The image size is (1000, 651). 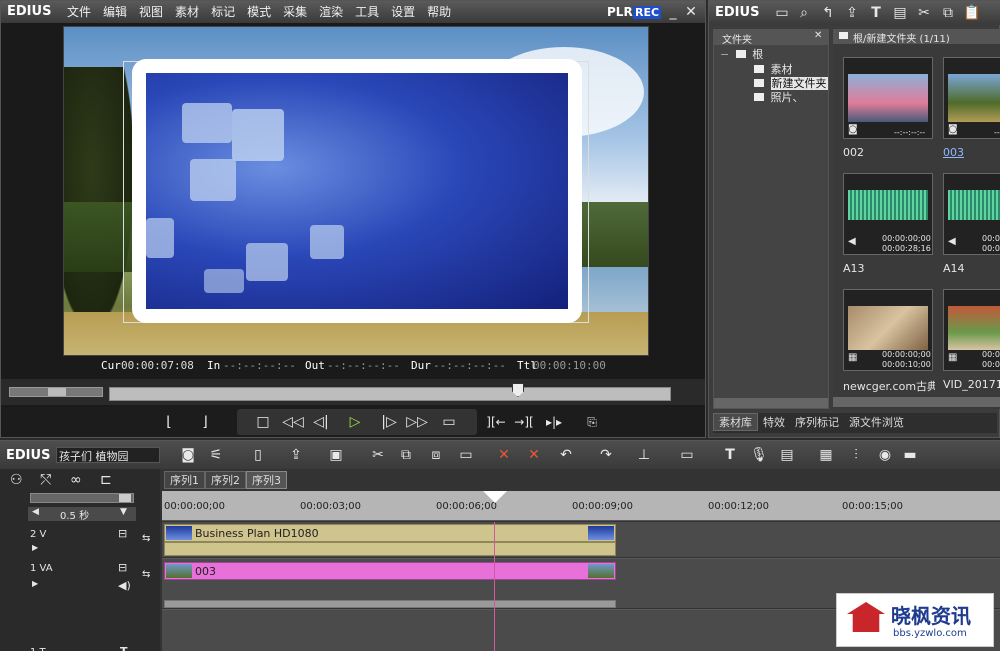 What do you see at coordinates (818, 35) in the screenshot?
I see `folder-close-icon: ✕` at bounding box center [818, 35].